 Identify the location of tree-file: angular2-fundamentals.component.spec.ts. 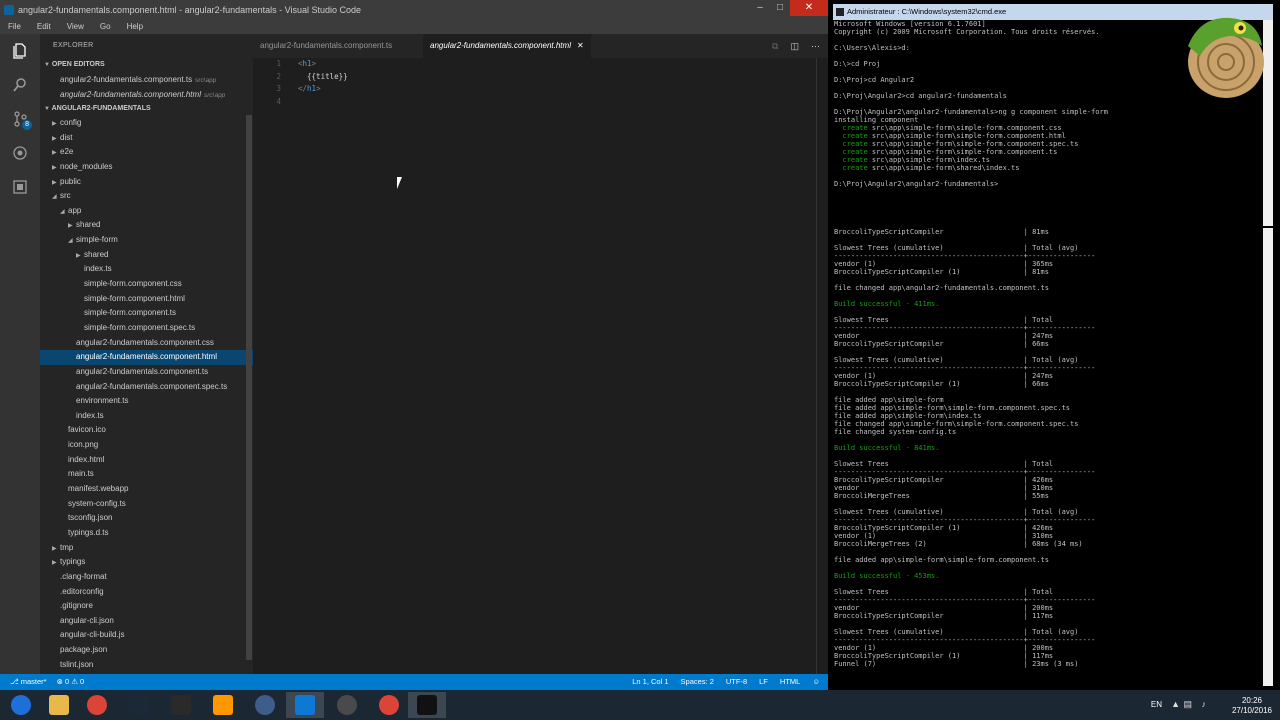
(146, 387).